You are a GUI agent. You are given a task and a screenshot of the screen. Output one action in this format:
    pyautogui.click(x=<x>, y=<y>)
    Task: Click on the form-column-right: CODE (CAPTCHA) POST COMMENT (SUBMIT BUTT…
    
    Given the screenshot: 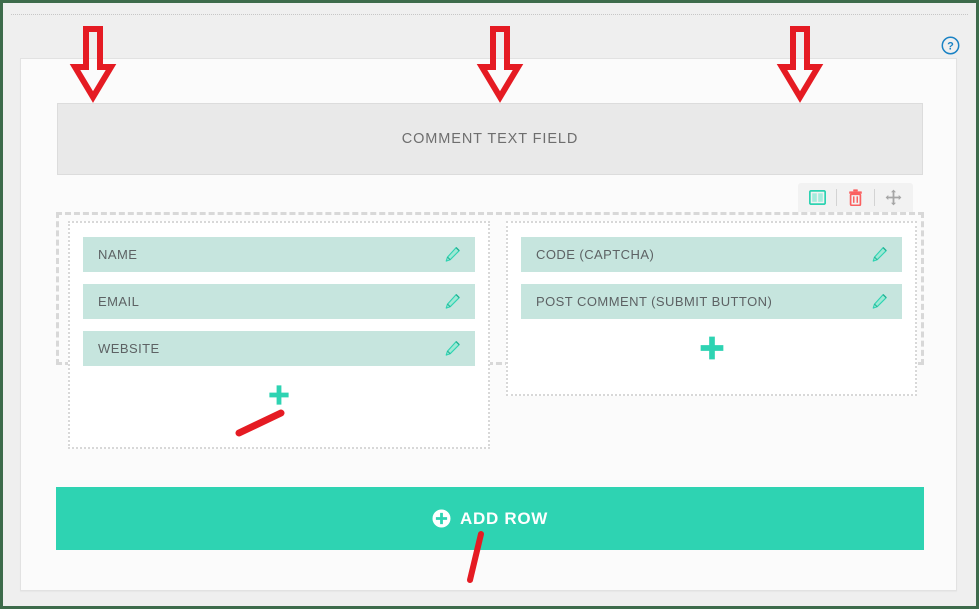 What is the action you would take?
    pyautogui.click(x=711, y=308)
    